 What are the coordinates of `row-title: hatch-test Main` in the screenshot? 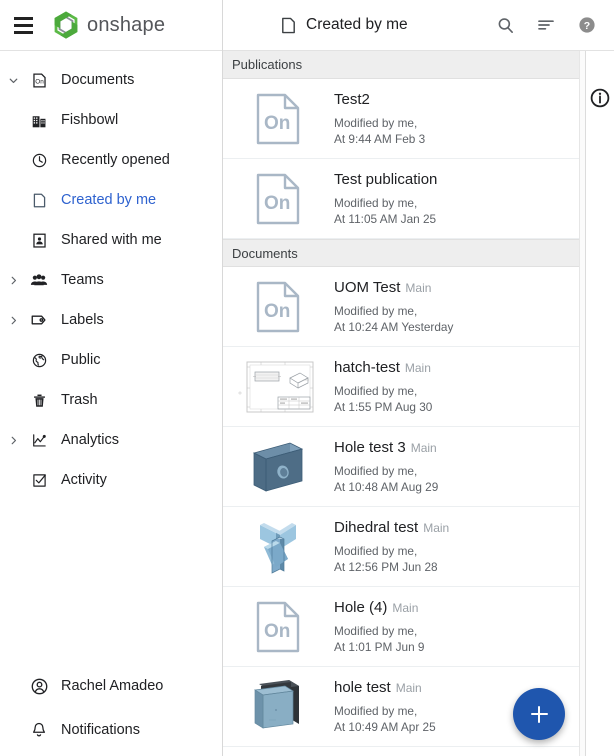 It's located at (456, 368).